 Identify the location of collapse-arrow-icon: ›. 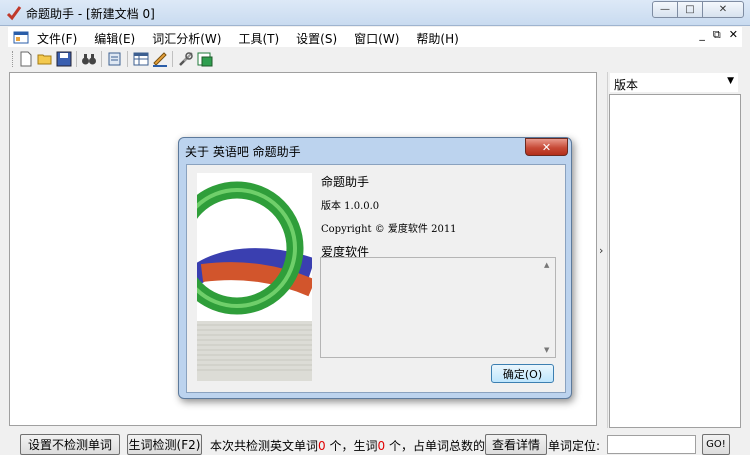
(601, 250).